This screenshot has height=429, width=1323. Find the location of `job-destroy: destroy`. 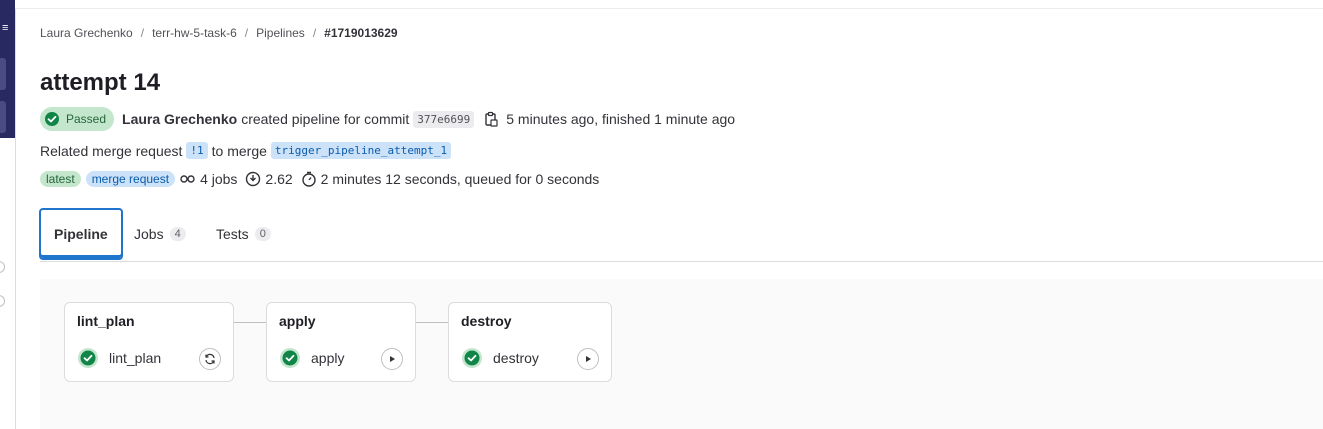

job-destroy: destroy is located at coordinates (500, 358).